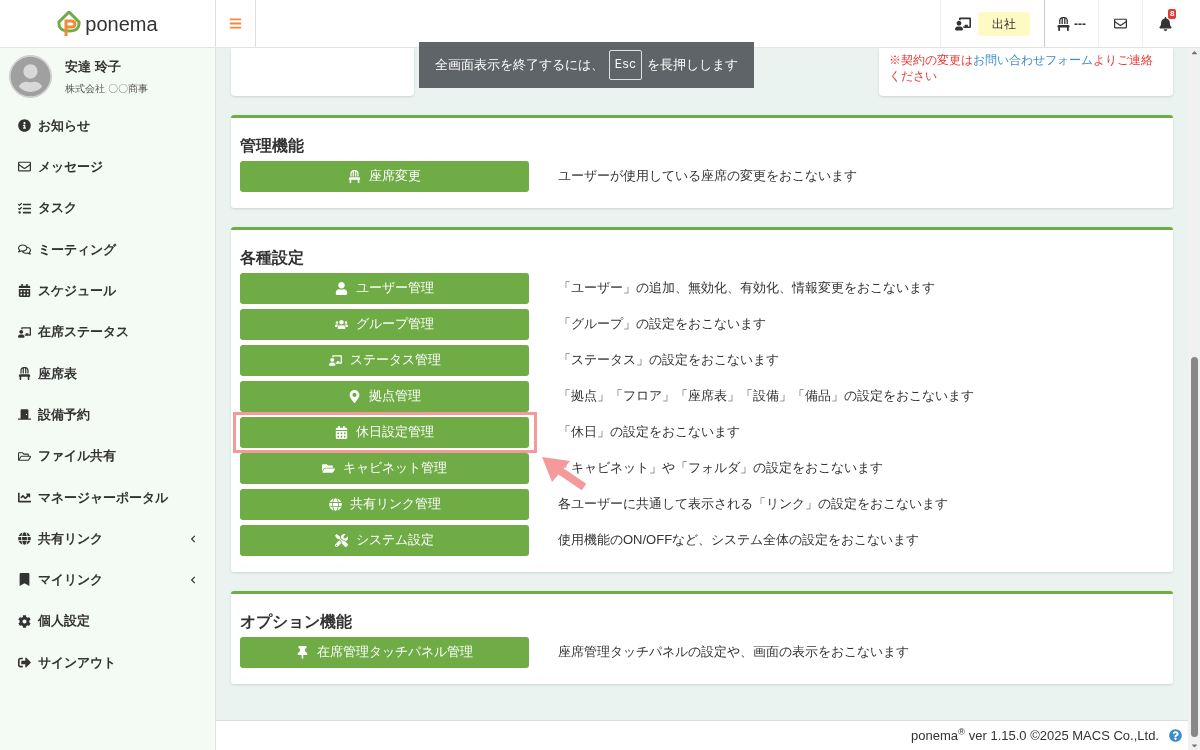 This screenshot has width=1200, height=750. What do you see at coordinates (69, 23) in the screenshot?
I see `logo-icon` at bounding box center [69, 23].